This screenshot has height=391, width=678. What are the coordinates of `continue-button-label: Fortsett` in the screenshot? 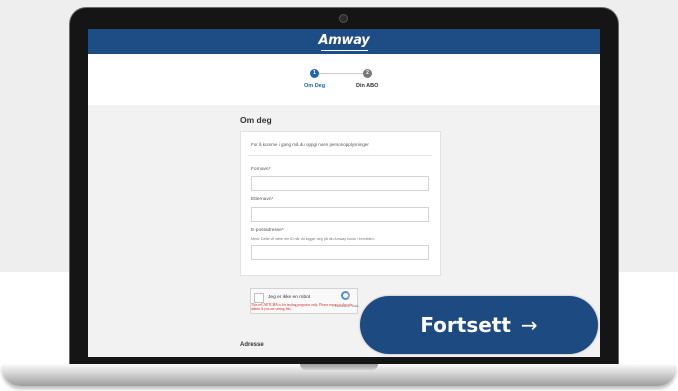 It's located at (465, 325).